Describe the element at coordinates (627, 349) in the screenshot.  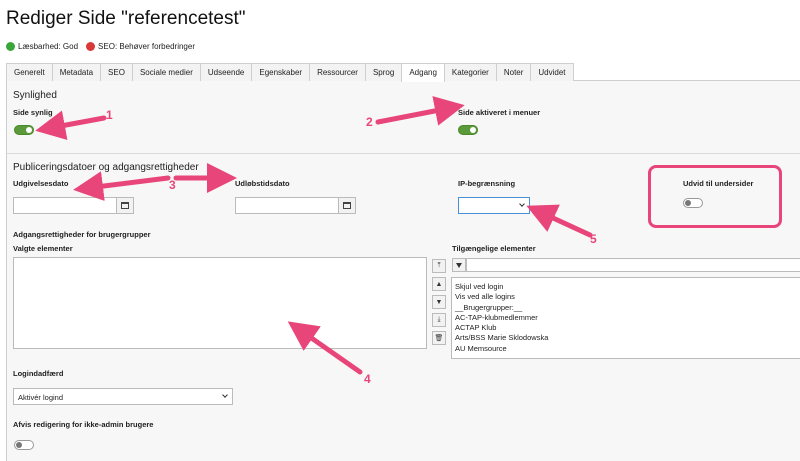
I see `list-item: AU Memsource` at that location.